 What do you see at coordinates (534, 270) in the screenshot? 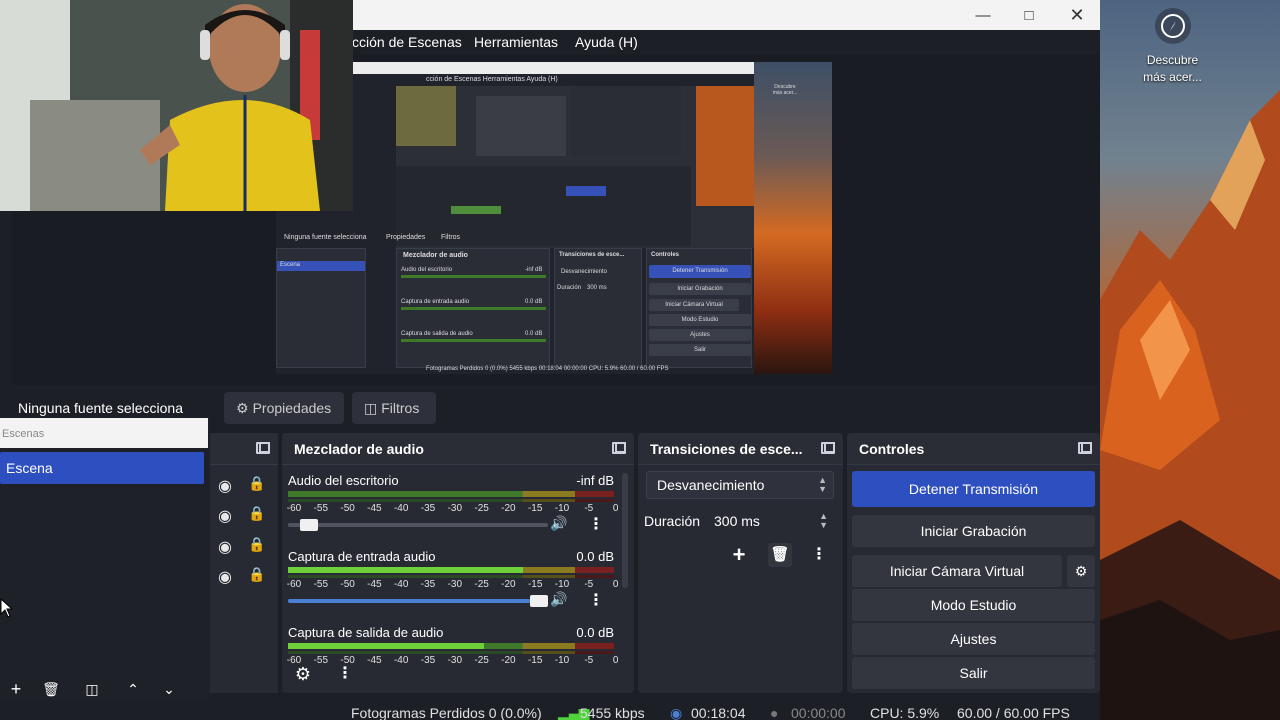
I see `preview-ch1-db: -inf dB` at bounding box center [534, 270].